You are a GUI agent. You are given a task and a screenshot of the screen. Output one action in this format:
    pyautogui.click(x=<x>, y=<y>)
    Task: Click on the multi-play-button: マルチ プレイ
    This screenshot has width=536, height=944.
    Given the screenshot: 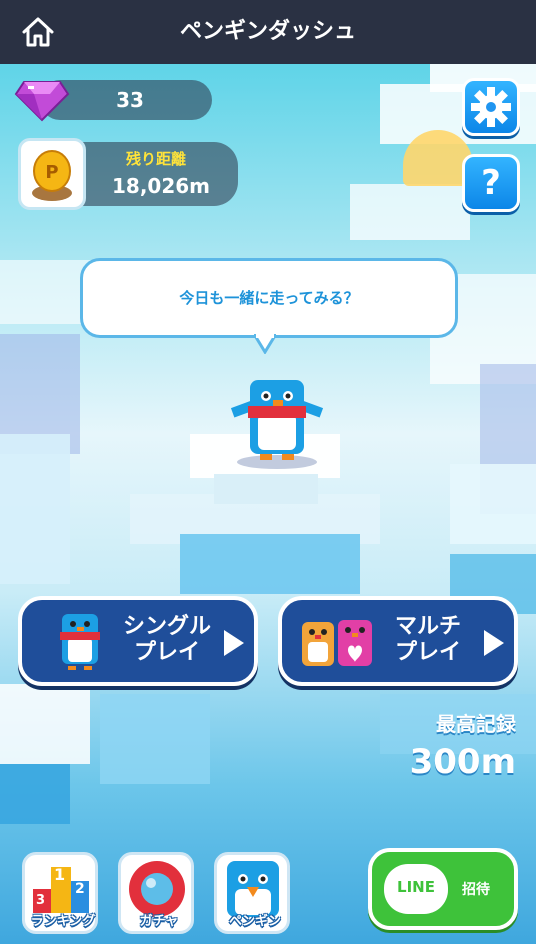 What is the action you would take?
    pyautogui.click(x=398, y=641)
    